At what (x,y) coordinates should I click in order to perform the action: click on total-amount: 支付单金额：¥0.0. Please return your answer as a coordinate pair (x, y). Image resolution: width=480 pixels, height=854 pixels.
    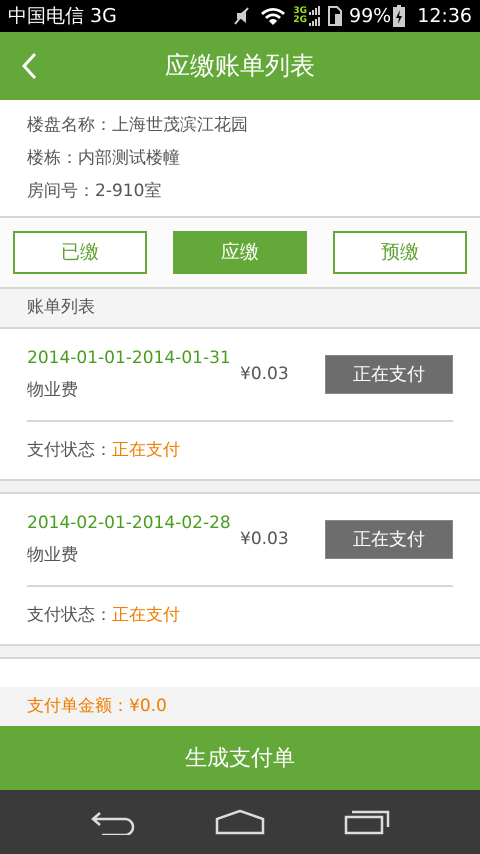
    Looking at the image, I should click on (240, 706).